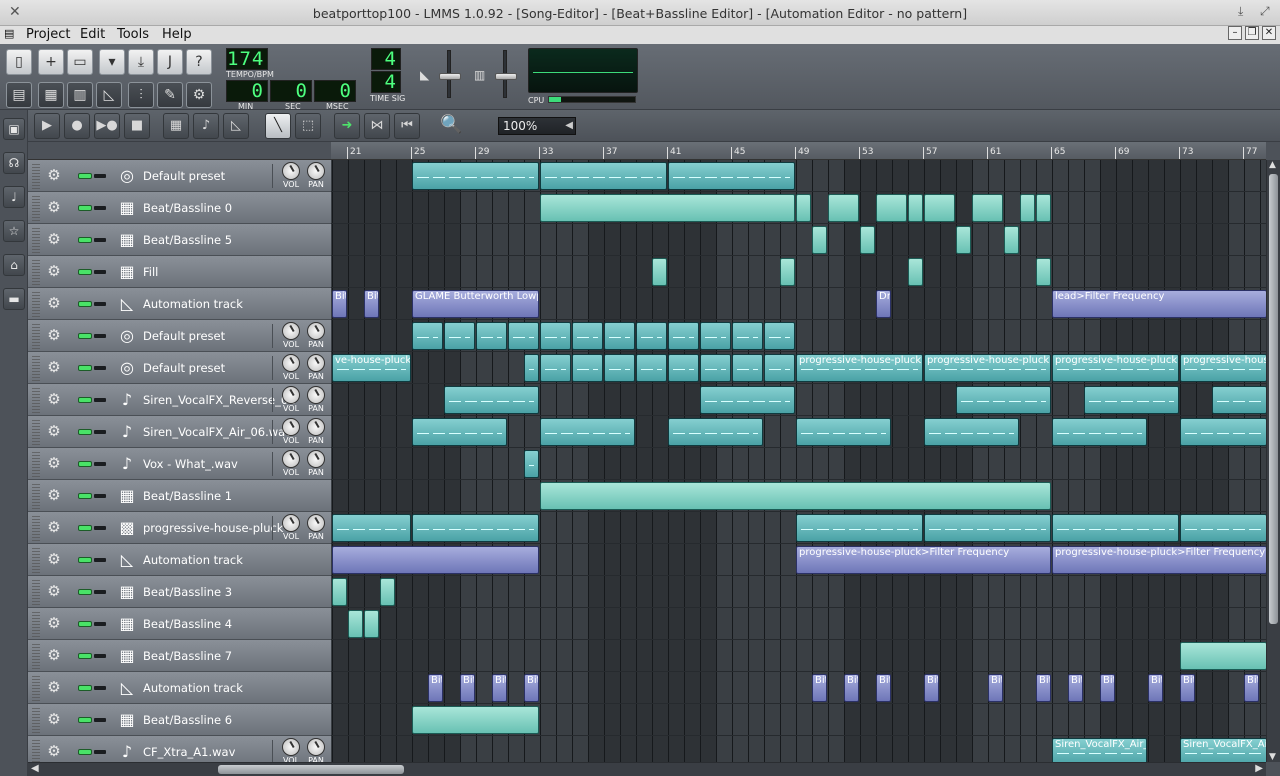 The width and height of the screenshot is (1280, 776). What do you see at coordinates (187, 208) in the screenshot?
I see `track-name: Beat/Bassline 0` at bounding box center [187, 208].